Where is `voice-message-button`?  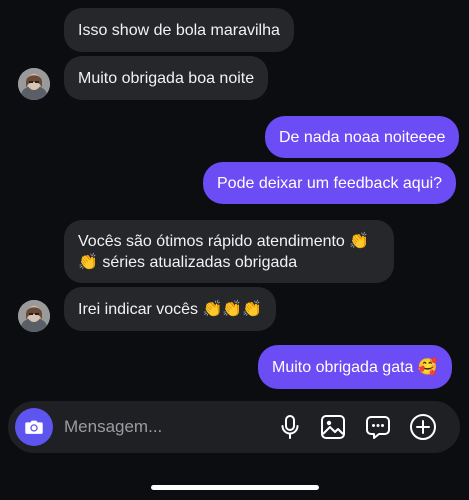
voice-message-button is located at coordinates (290, 427).